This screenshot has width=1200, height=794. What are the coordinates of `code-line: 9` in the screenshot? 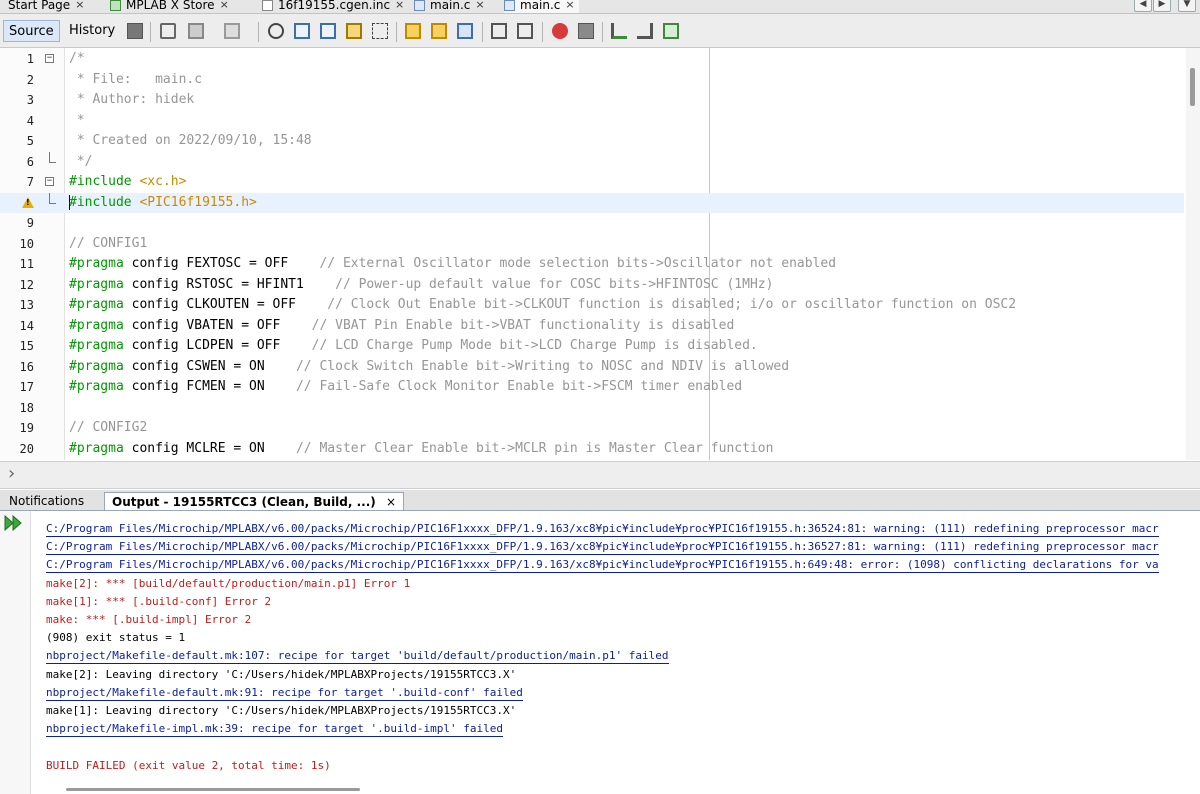 It's located at (592, 223).